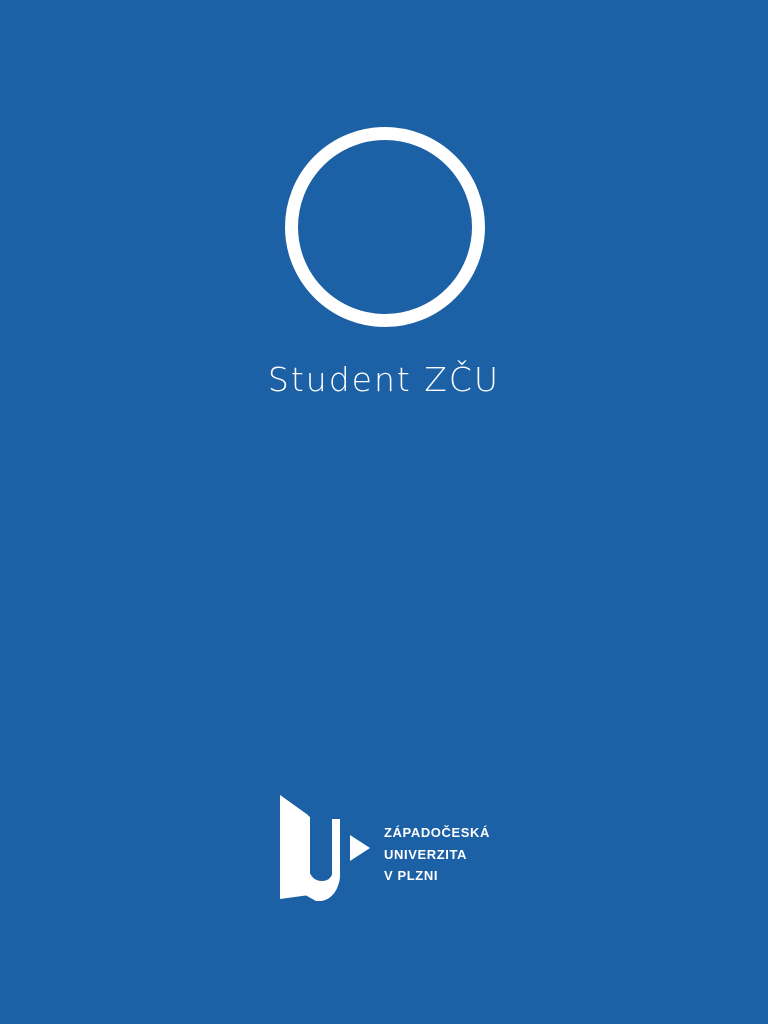 This screenshot has width=768, height=1024. I want to click on app-name: Student ZČU, so click(384, 379).